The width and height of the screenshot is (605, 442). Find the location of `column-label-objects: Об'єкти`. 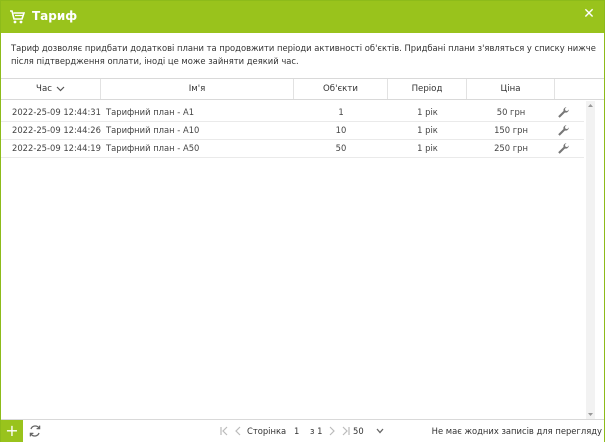

column-label-objects: Об'єкти is located at coordinates (340, 89).